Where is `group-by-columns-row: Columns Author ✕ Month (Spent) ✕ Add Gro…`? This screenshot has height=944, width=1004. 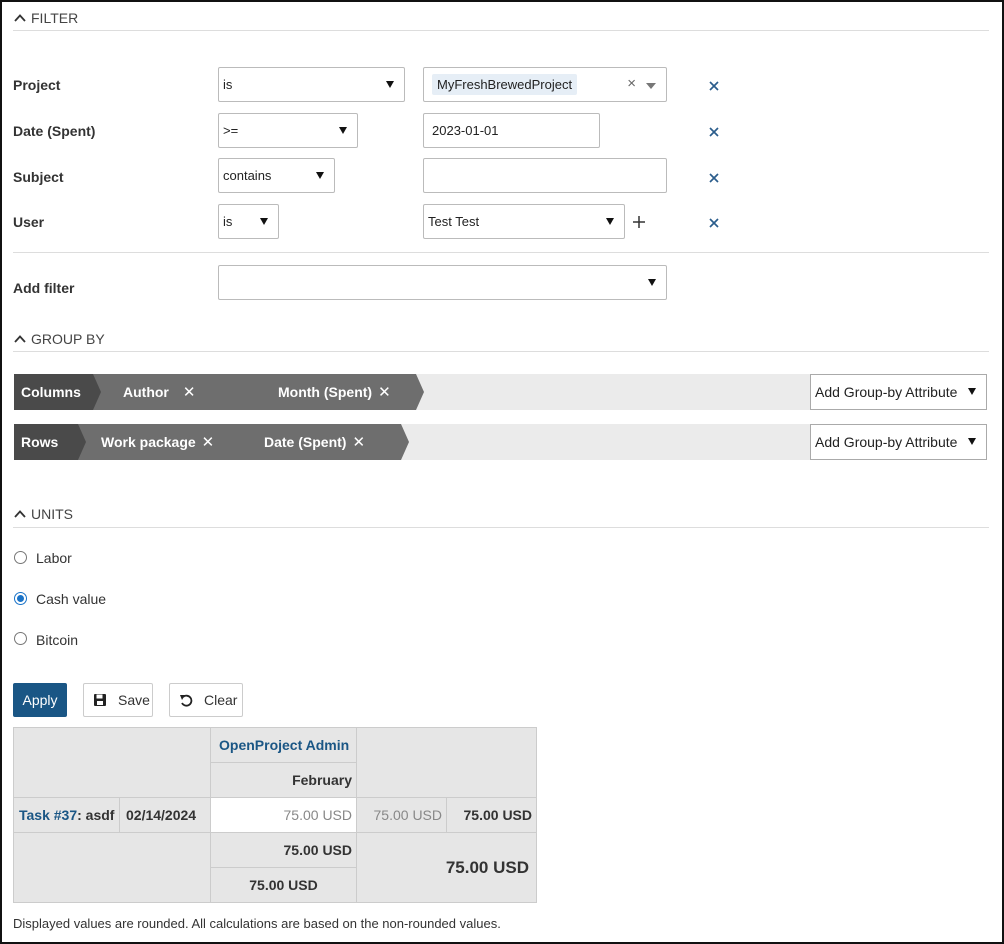 group-by-columns-row: Columns Author ✕ Month (Spent) ✕ Add Gro… is located at coordinates (500, 392).